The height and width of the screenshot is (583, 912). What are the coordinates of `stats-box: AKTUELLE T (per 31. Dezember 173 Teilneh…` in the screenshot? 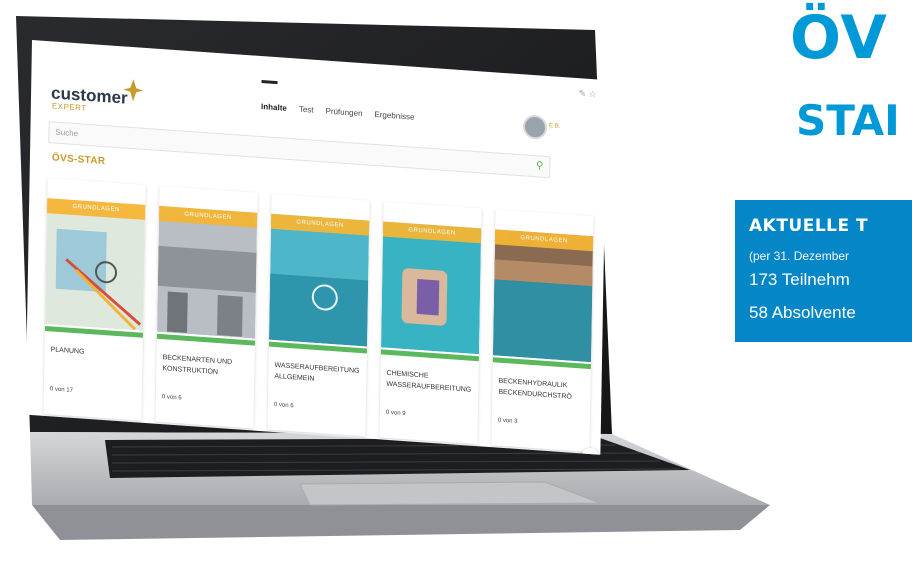 It's located at (823, 271).